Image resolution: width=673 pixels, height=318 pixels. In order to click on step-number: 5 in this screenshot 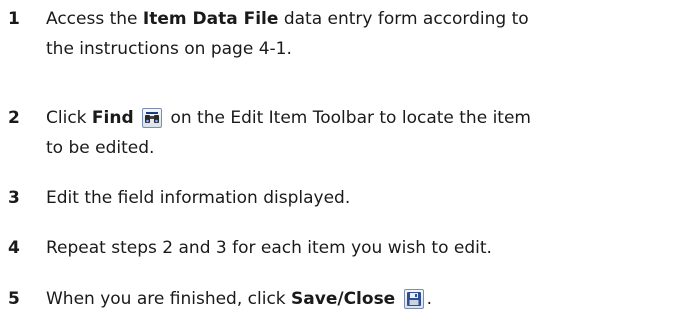, I will do `click(14, 299)`.